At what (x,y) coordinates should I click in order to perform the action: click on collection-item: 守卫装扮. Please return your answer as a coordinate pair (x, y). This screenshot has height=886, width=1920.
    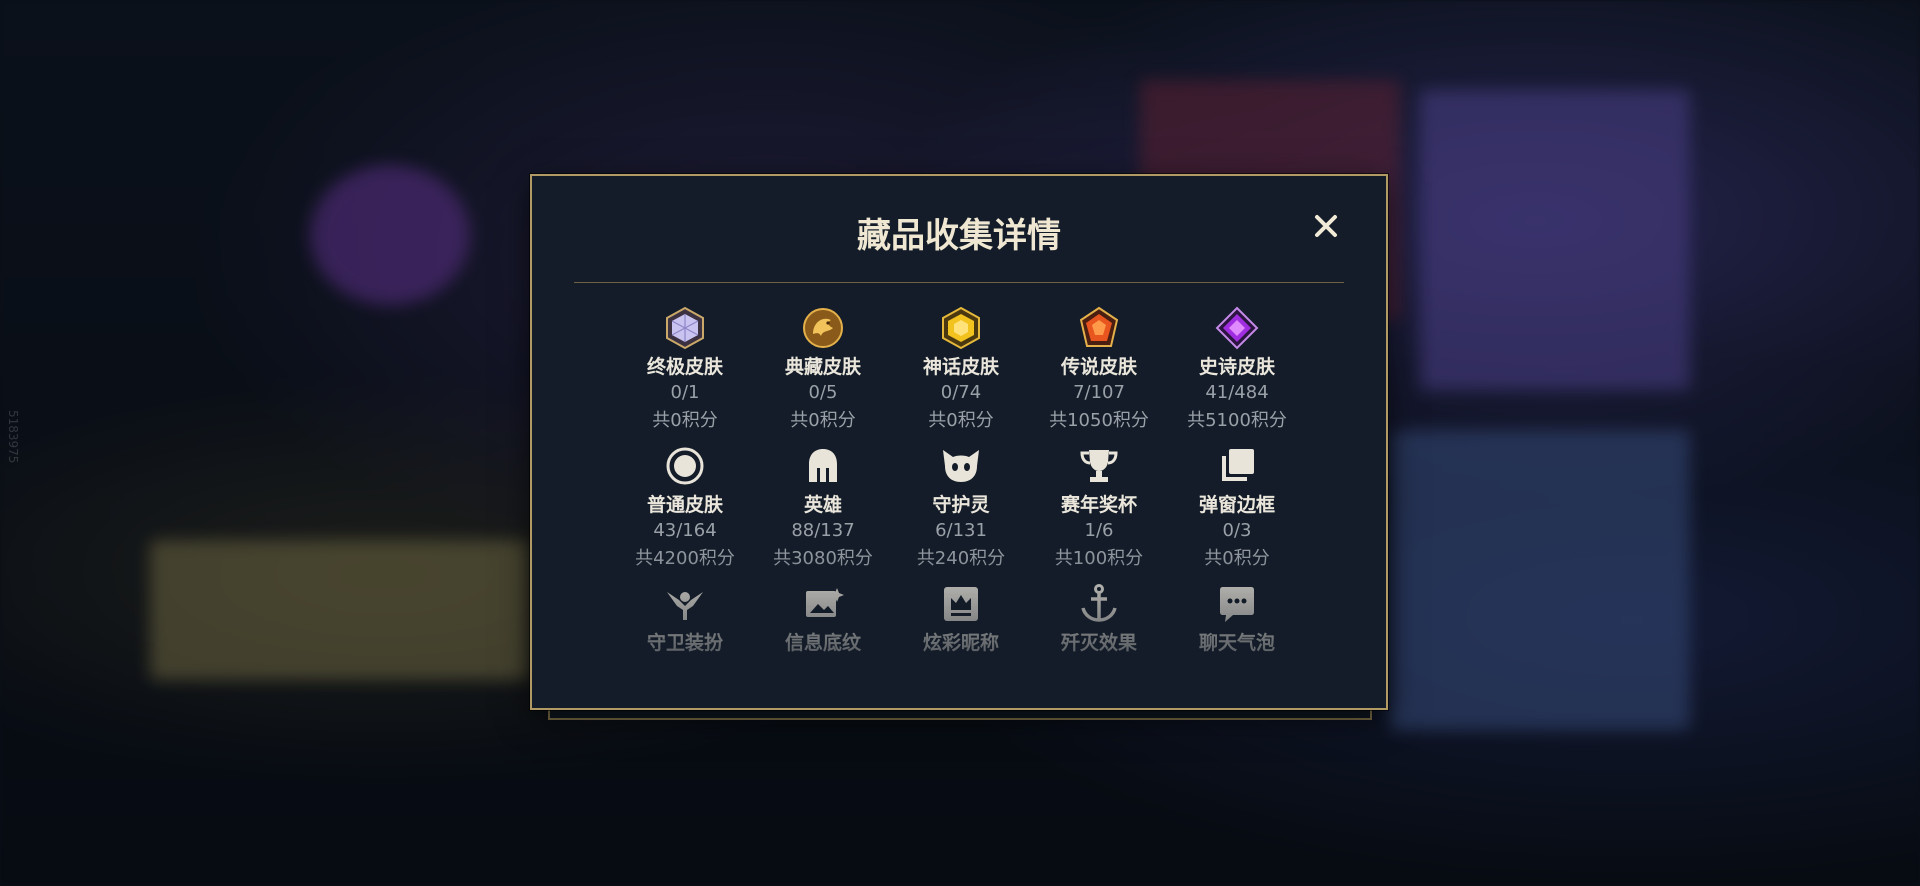
    Looking at the image, I should click on (685, 618).